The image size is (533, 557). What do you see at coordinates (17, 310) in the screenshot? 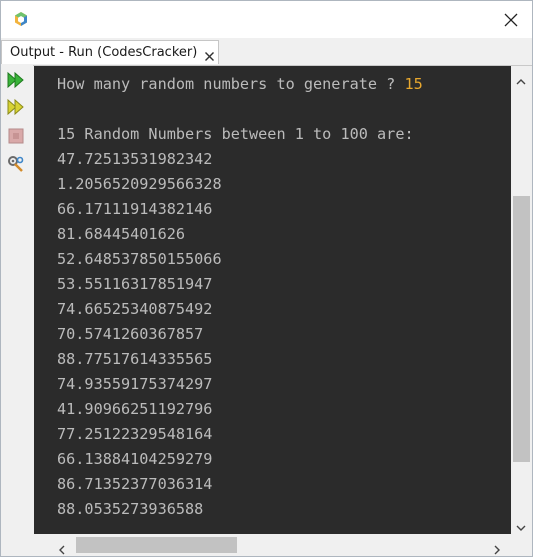
I see `output-toolbar` at bounding box center [17, 310].